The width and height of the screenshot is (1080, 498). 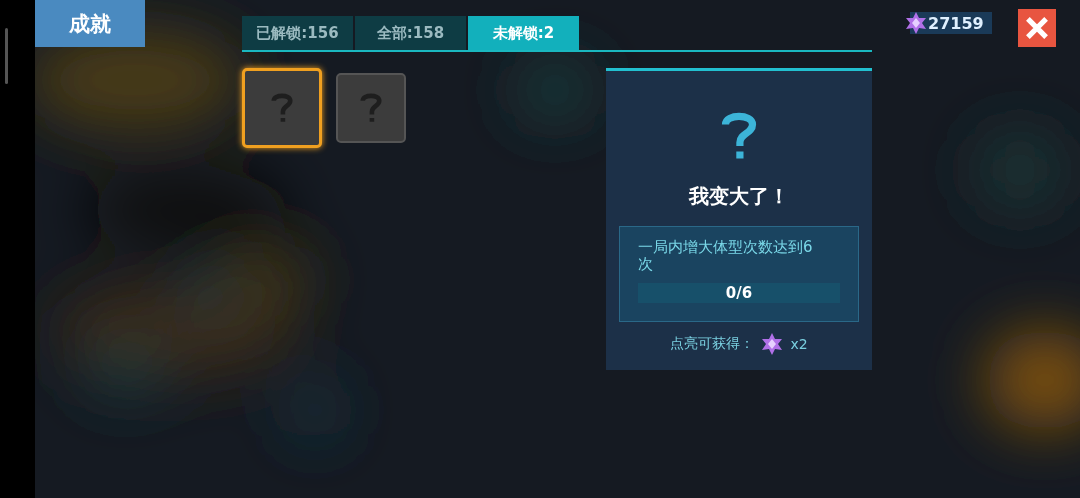 I want to click on page-title: 成就, so click(x=90, y=23).